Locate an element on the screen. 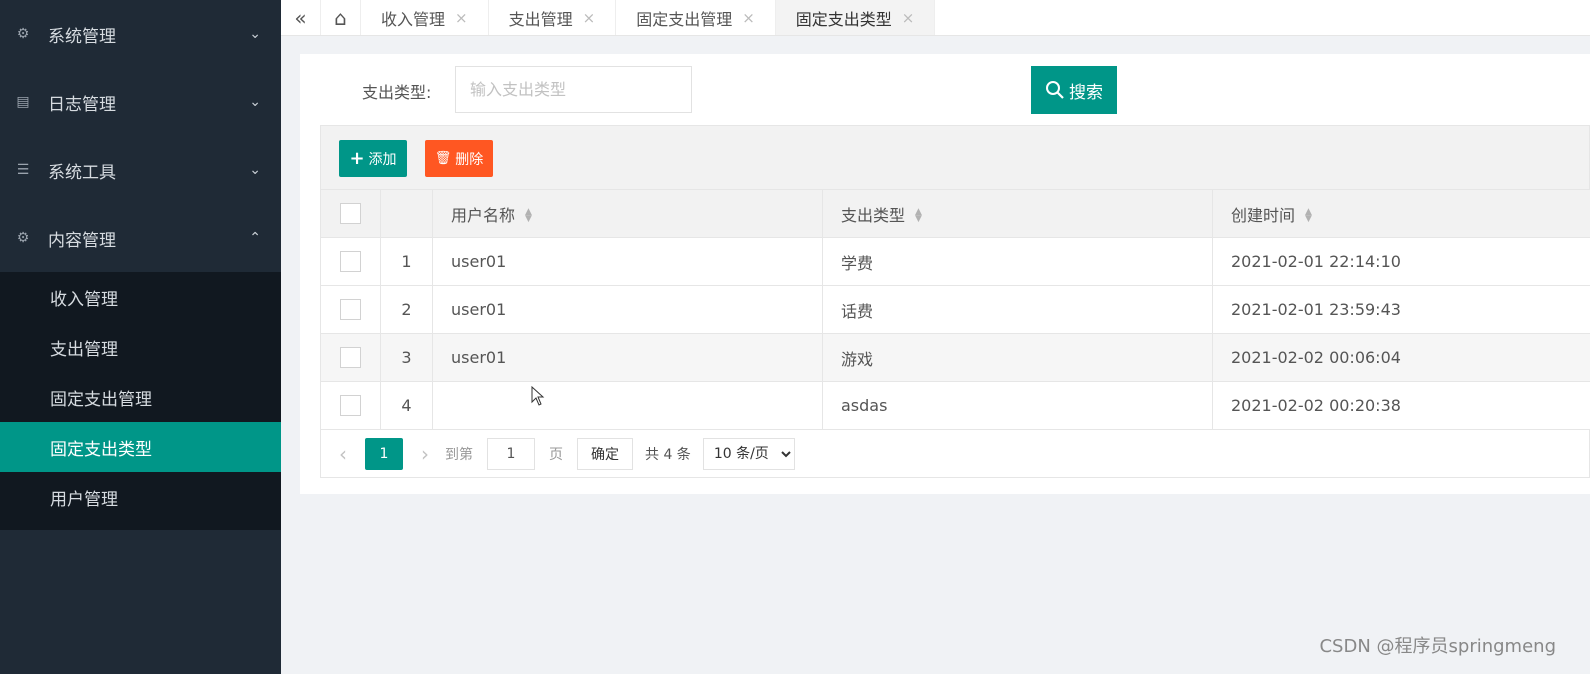 The width and height of the screenshot is (1590, 674). trash-icon: 🗑 is located at coordinates (443, 158).